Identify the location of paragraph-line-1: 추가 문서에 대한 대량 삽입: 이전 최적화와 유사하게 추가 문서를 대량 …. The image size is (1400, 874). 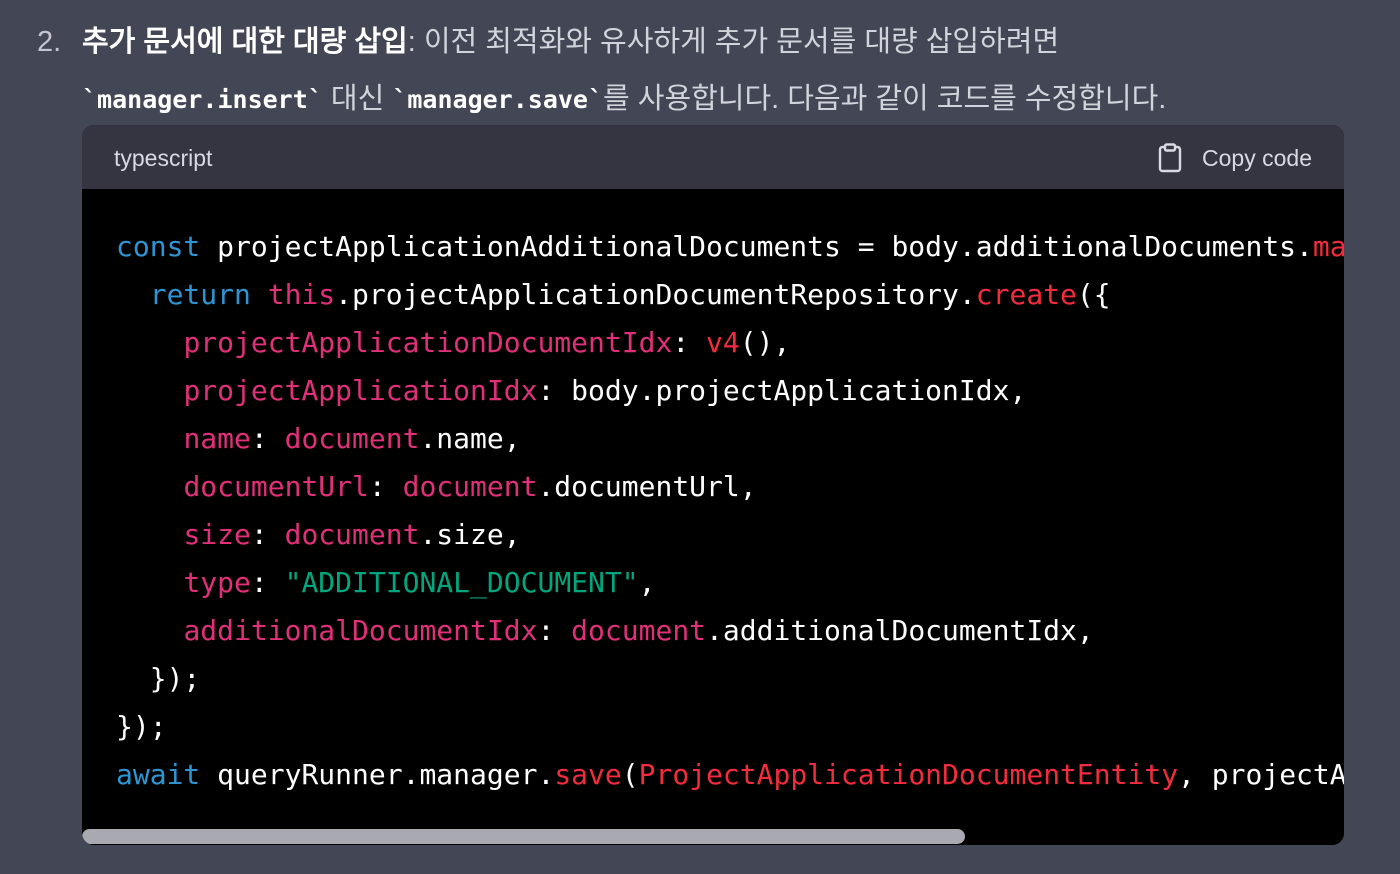
(570, 42).